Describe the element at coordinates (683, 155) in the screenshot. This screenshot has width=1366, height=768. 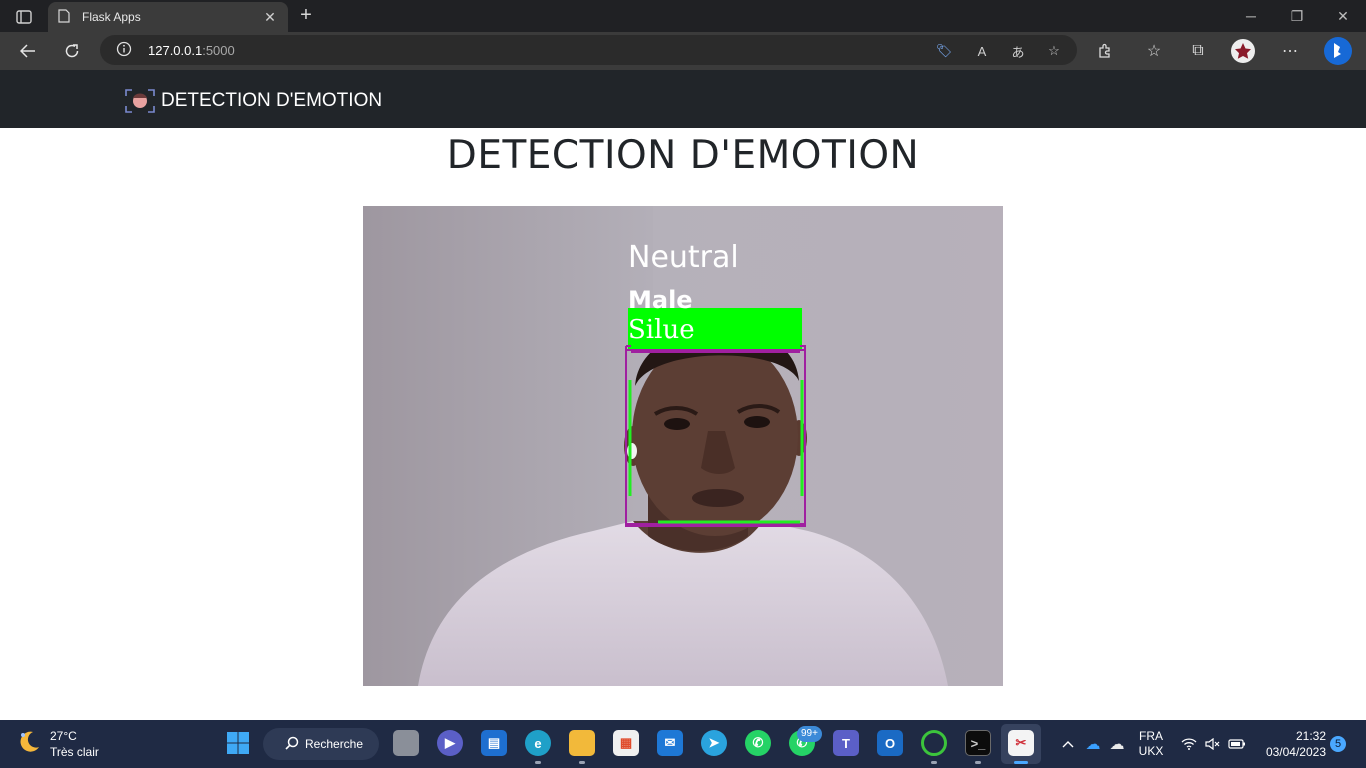
I see `page-title: DETECTION D'EMOTION` at that location.